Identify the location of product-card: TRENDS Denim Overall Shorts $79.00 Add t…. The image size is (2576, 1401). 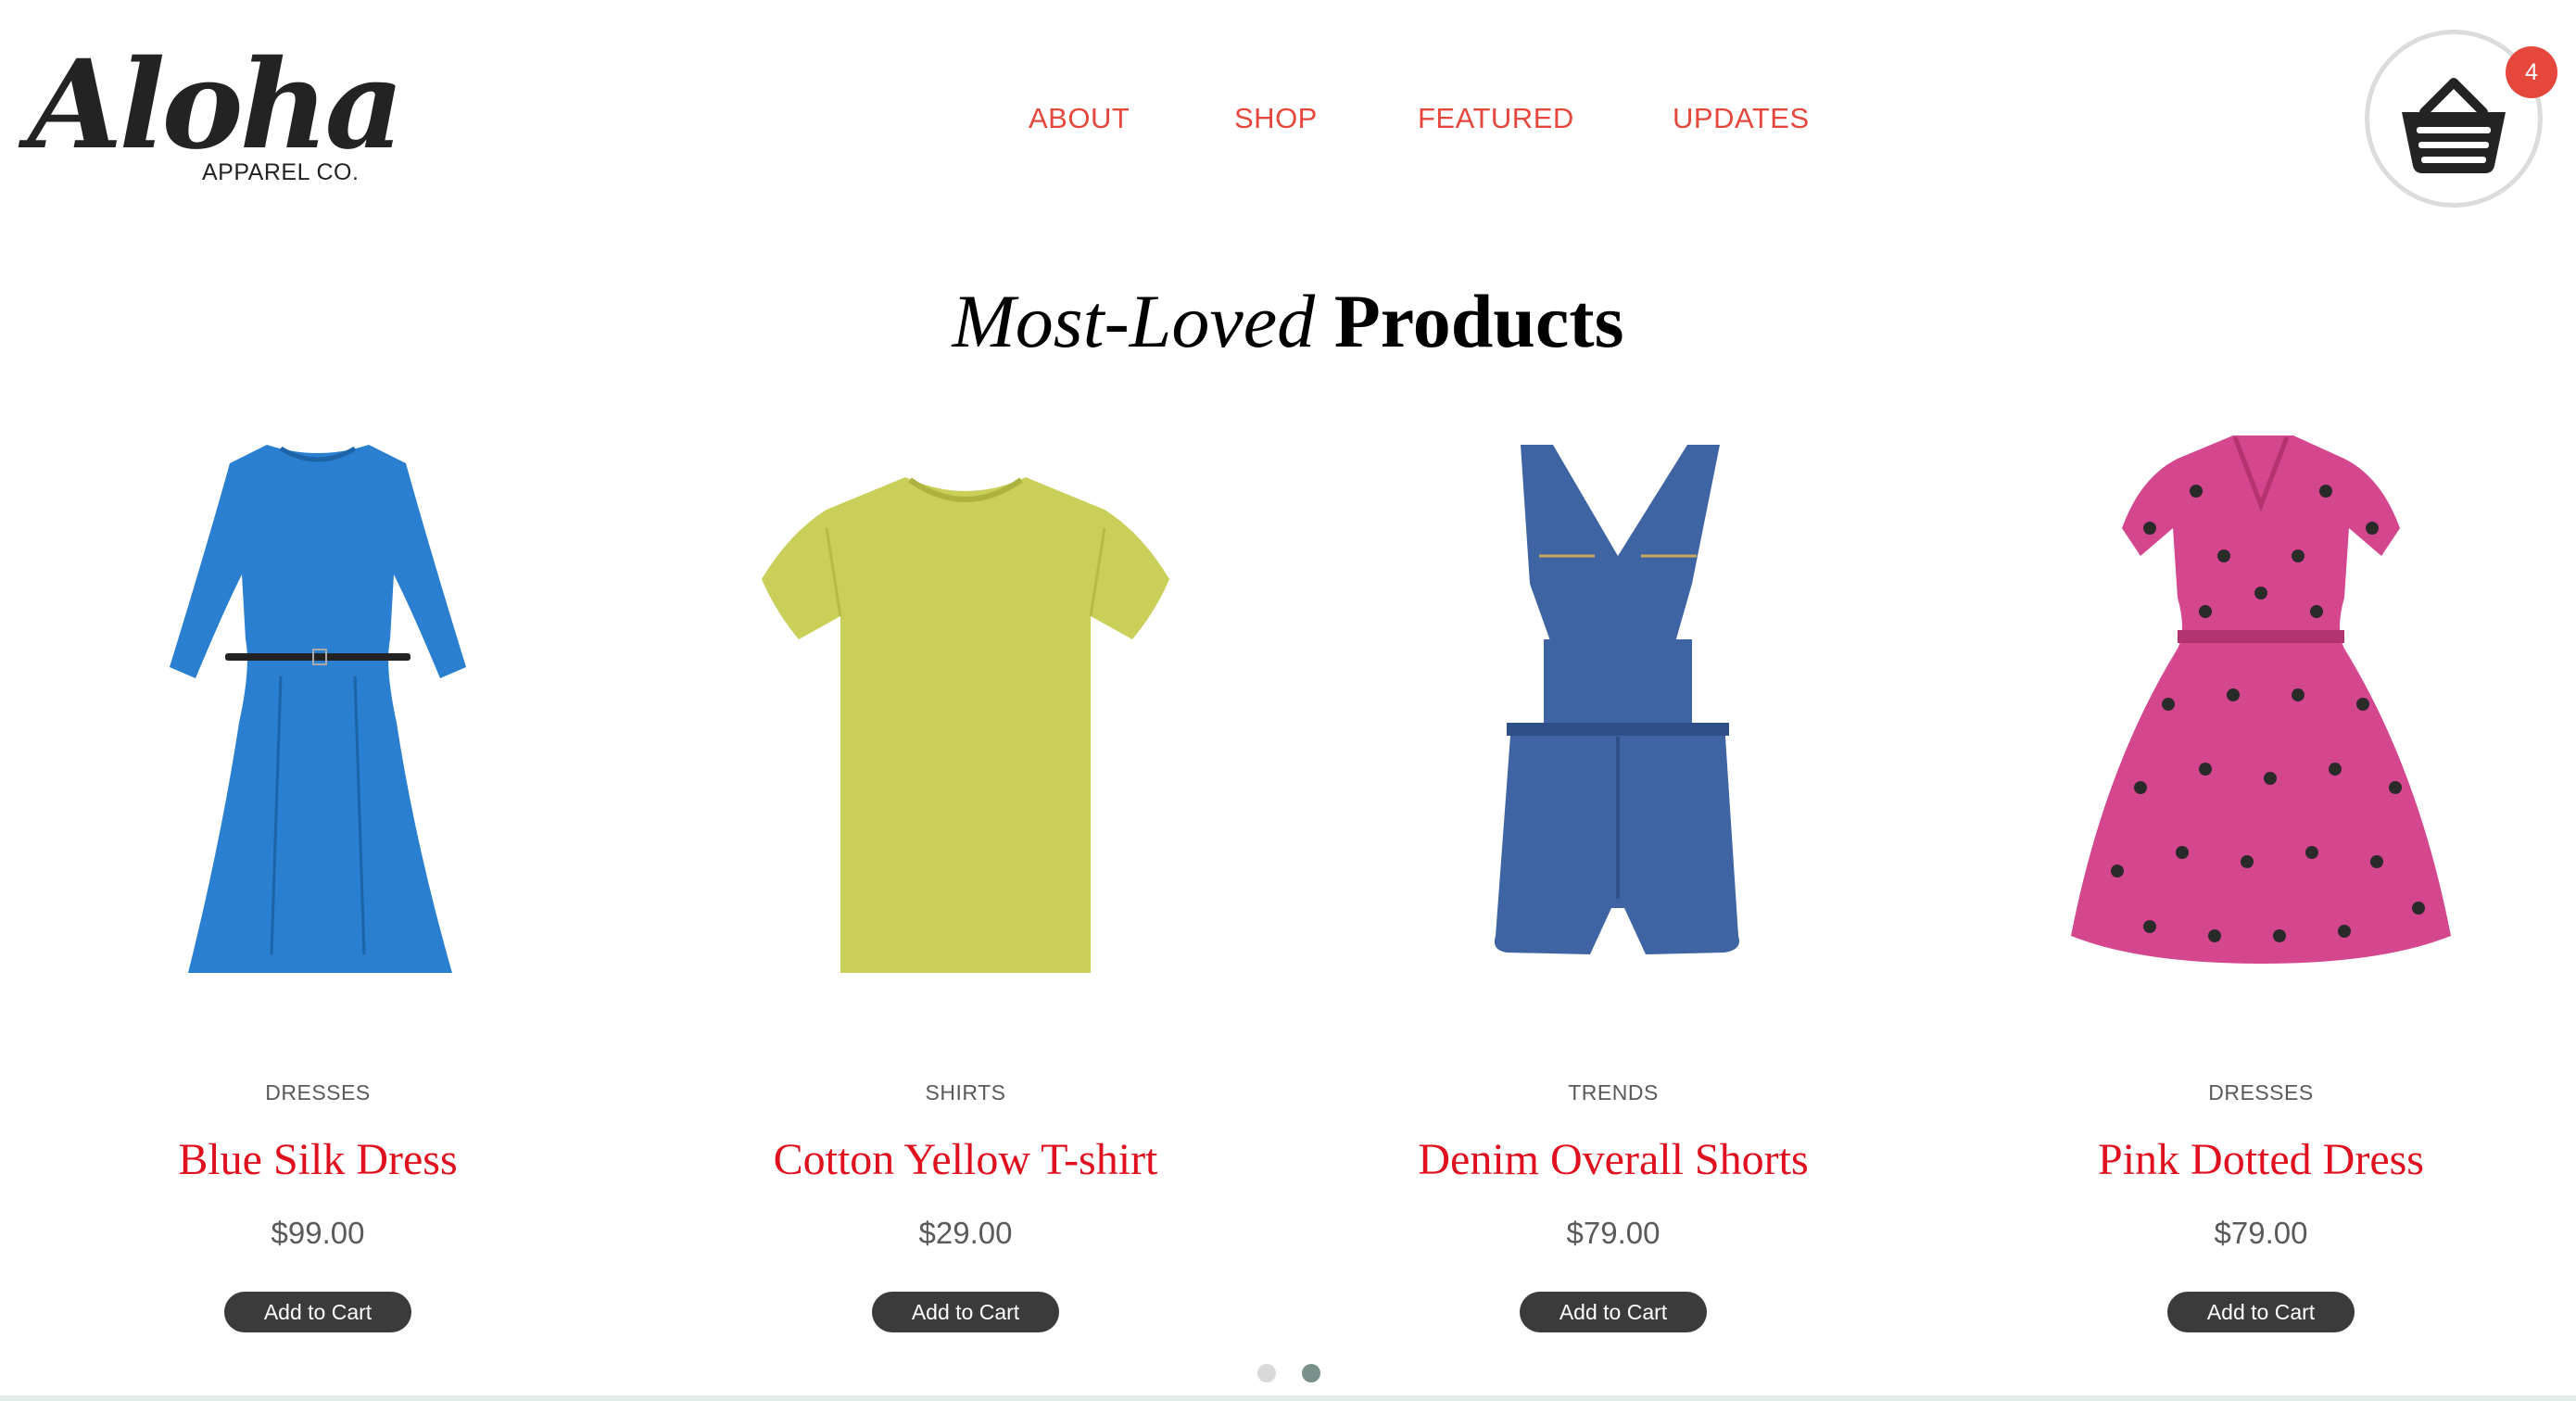
(1613, 875).